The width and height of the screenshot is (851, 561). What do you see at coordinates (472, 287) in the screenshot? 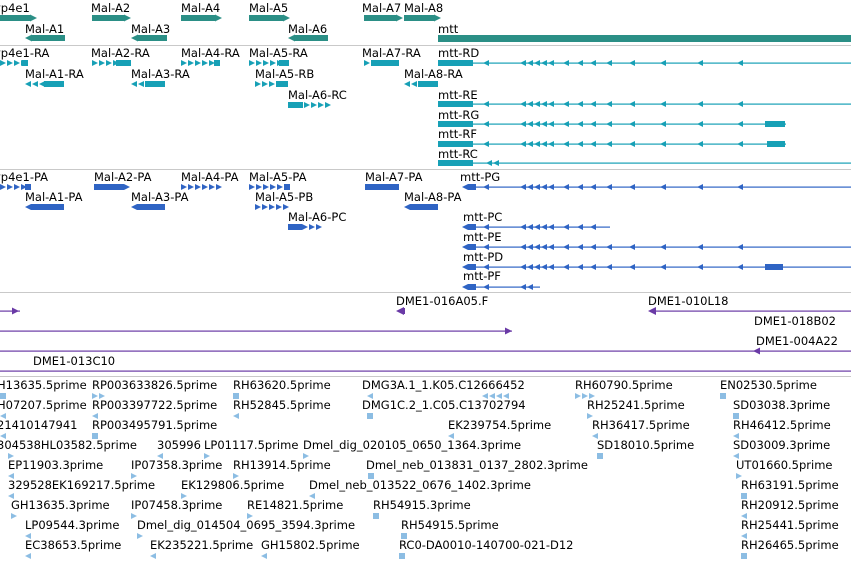
I see `exon-block` at bounding box center [472, 287].